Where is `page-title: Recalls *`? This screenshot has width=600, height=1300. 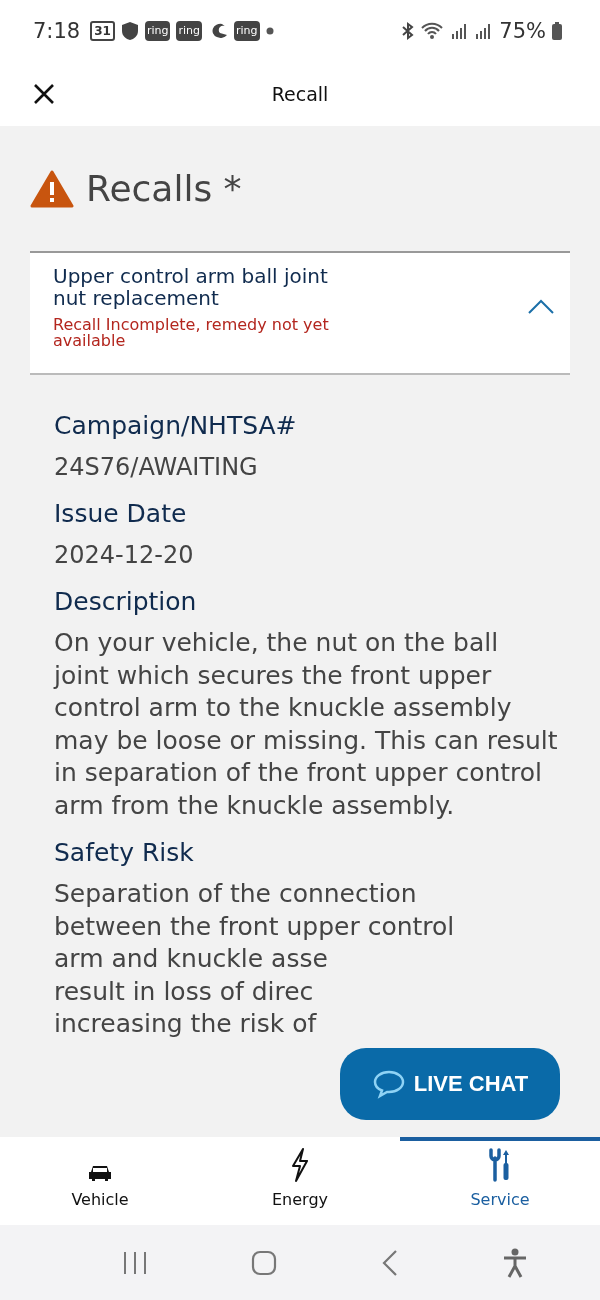
page-title: Recalls * is located at coordinates (164, 188).